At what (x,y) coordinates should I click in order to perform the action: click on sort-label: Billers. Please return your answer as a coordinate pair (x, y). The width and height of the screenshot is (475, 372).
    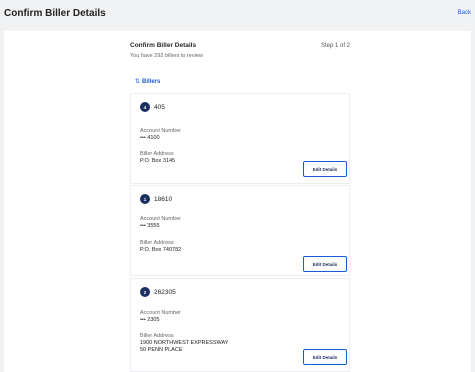
    Looking at the image, I should click on (151, 81).